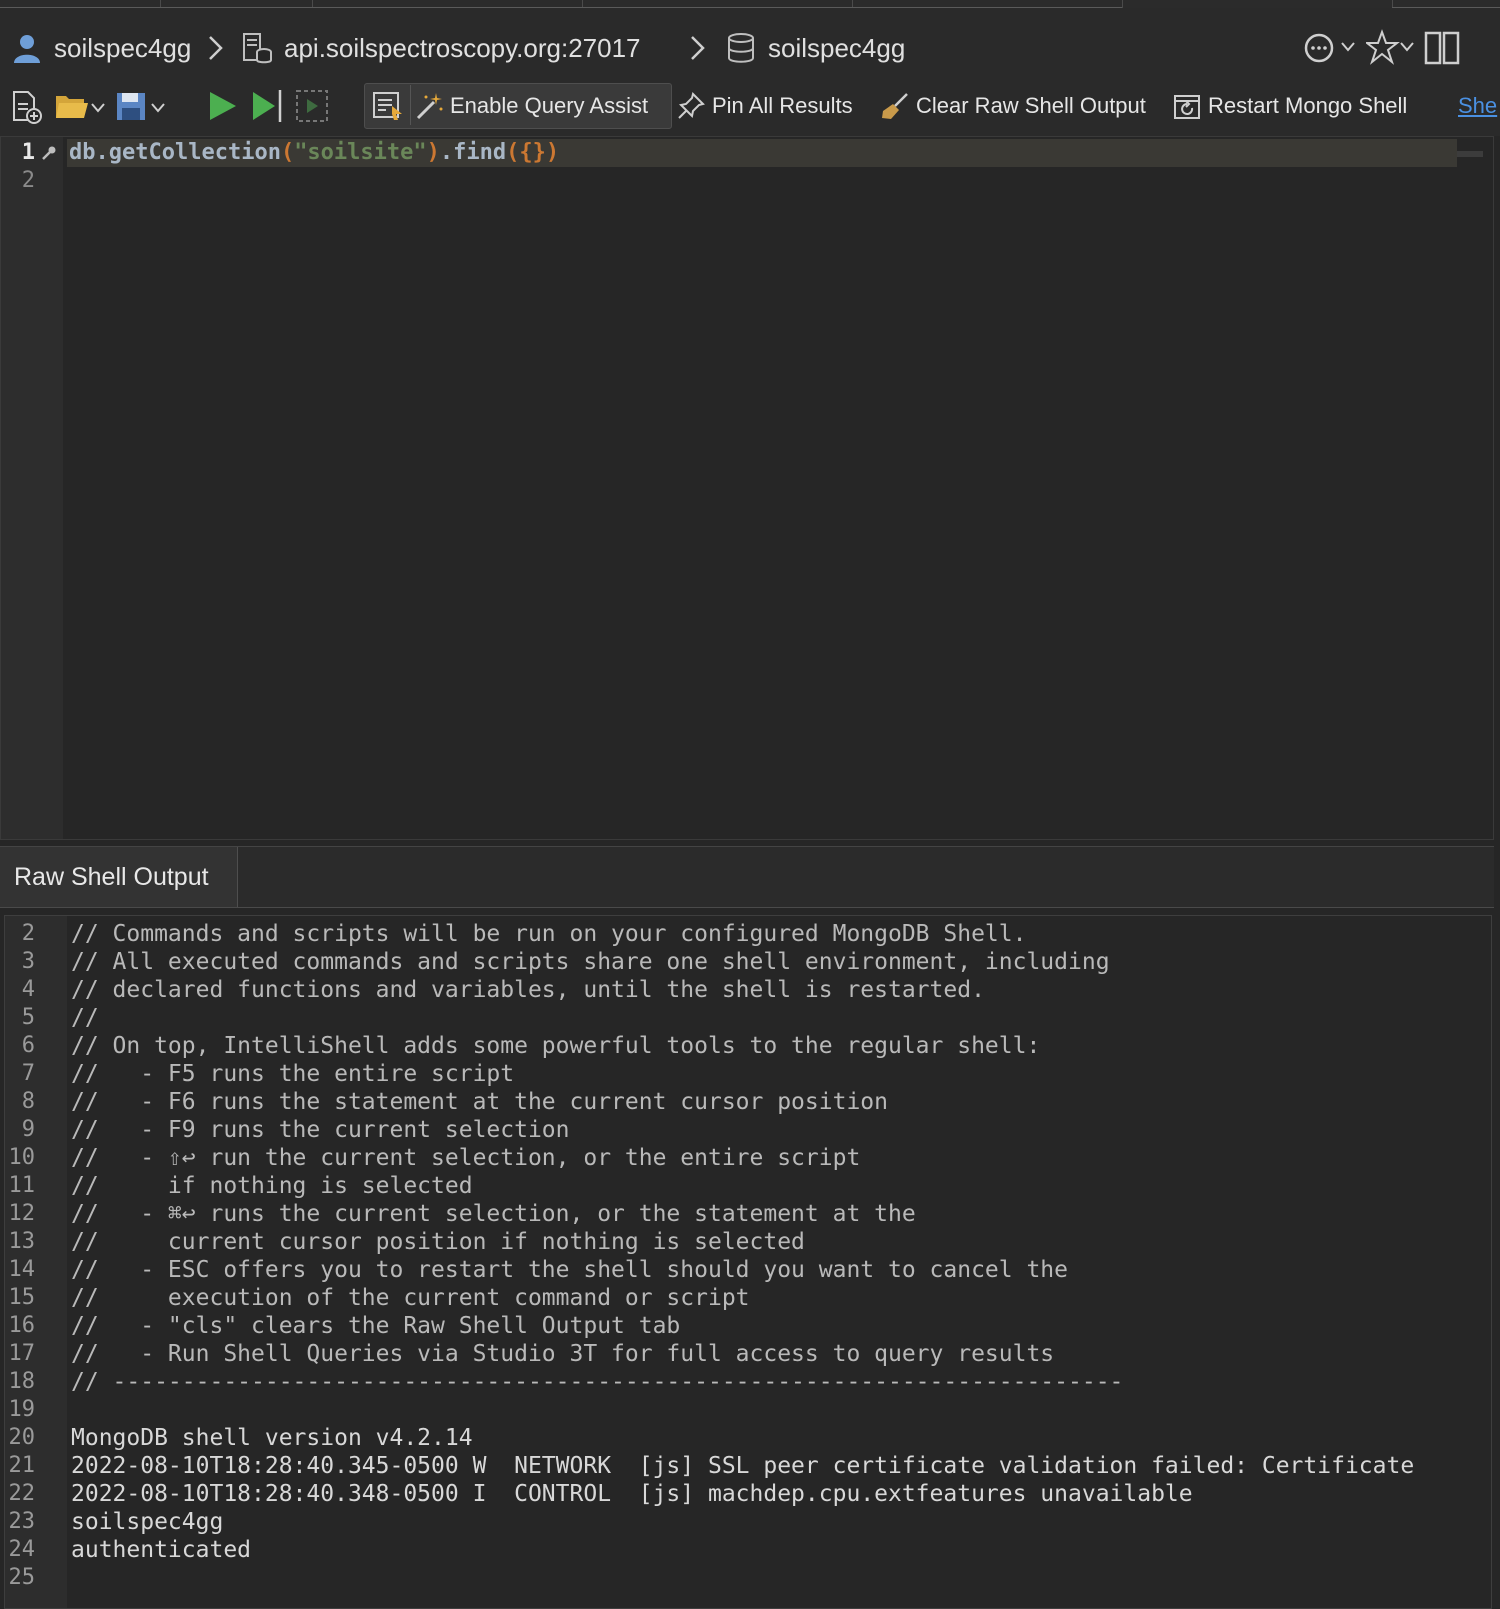 This screenshot has width=1500, height=1609. What do you see at coordinates (82, 106) in the screenshot?
I see `open-folder-icon` at bounding box center [82, 106].